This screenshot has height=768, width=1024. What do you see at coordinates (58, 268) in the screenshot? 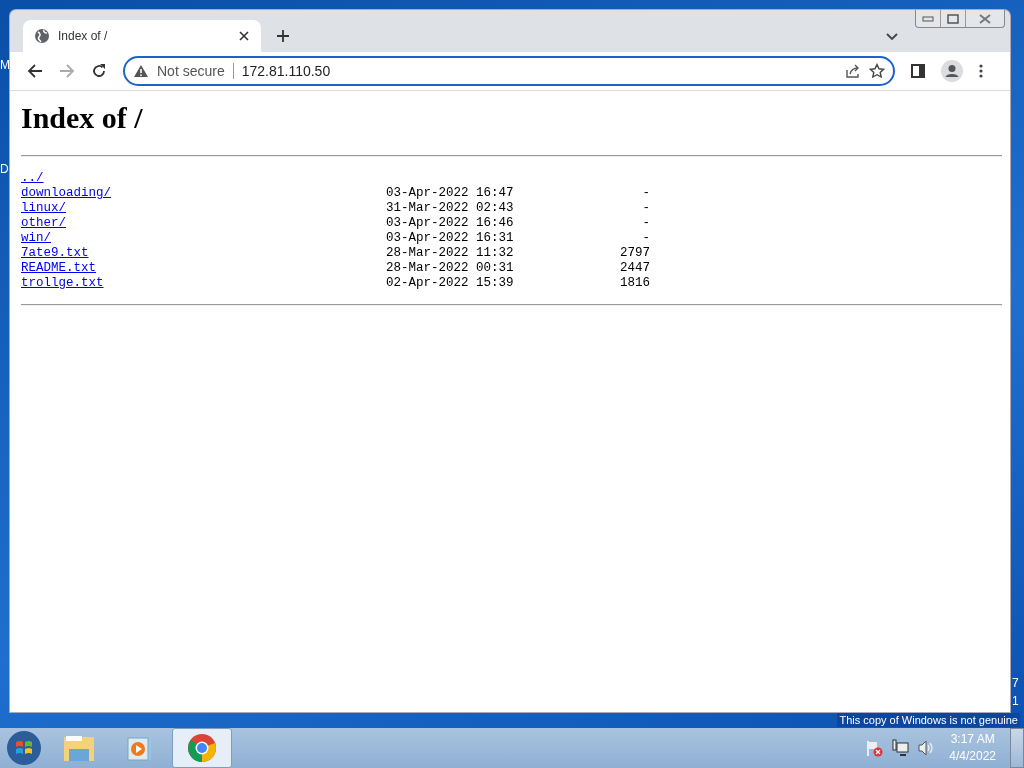
I see `file-link: README.txt` at bounding box center [58, 268].